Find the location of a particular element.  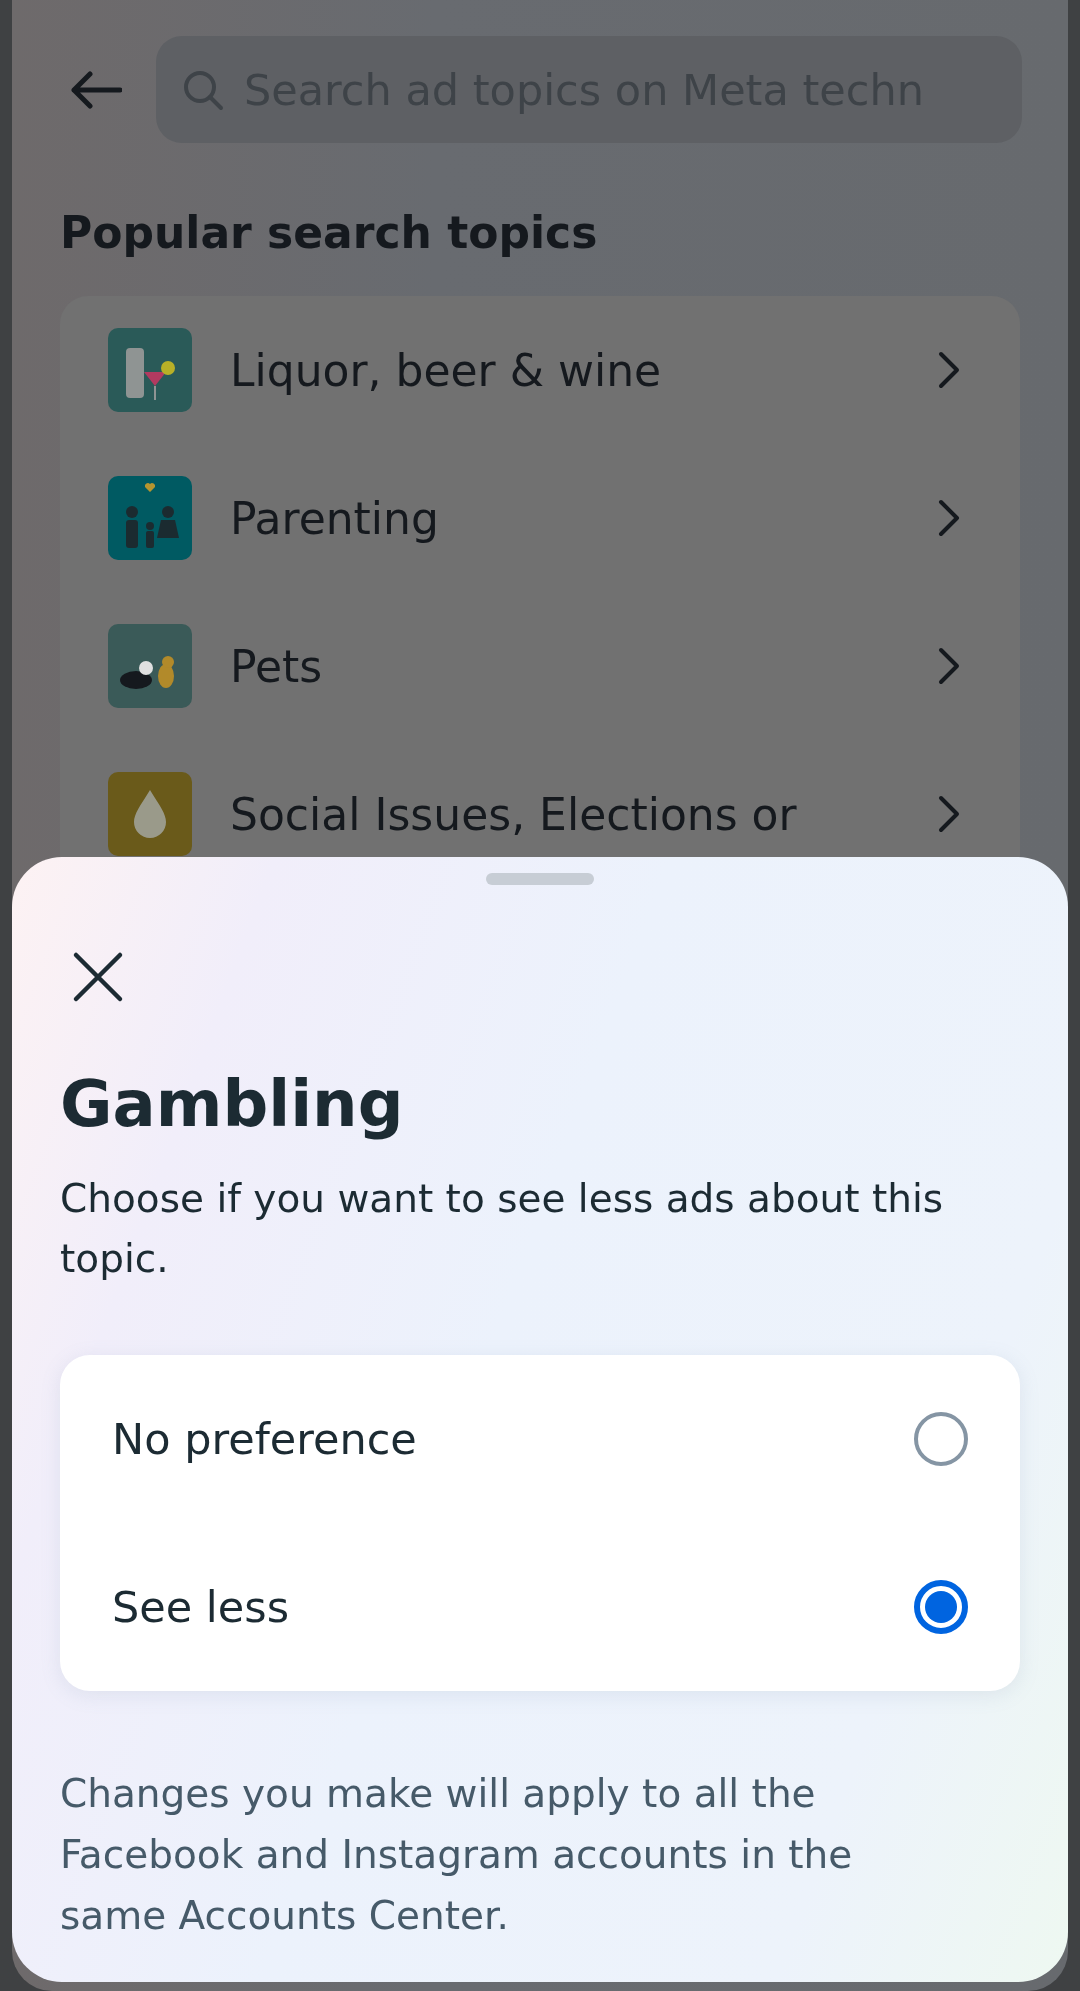

topic-item: Pets is located at coordinates (540, 666).